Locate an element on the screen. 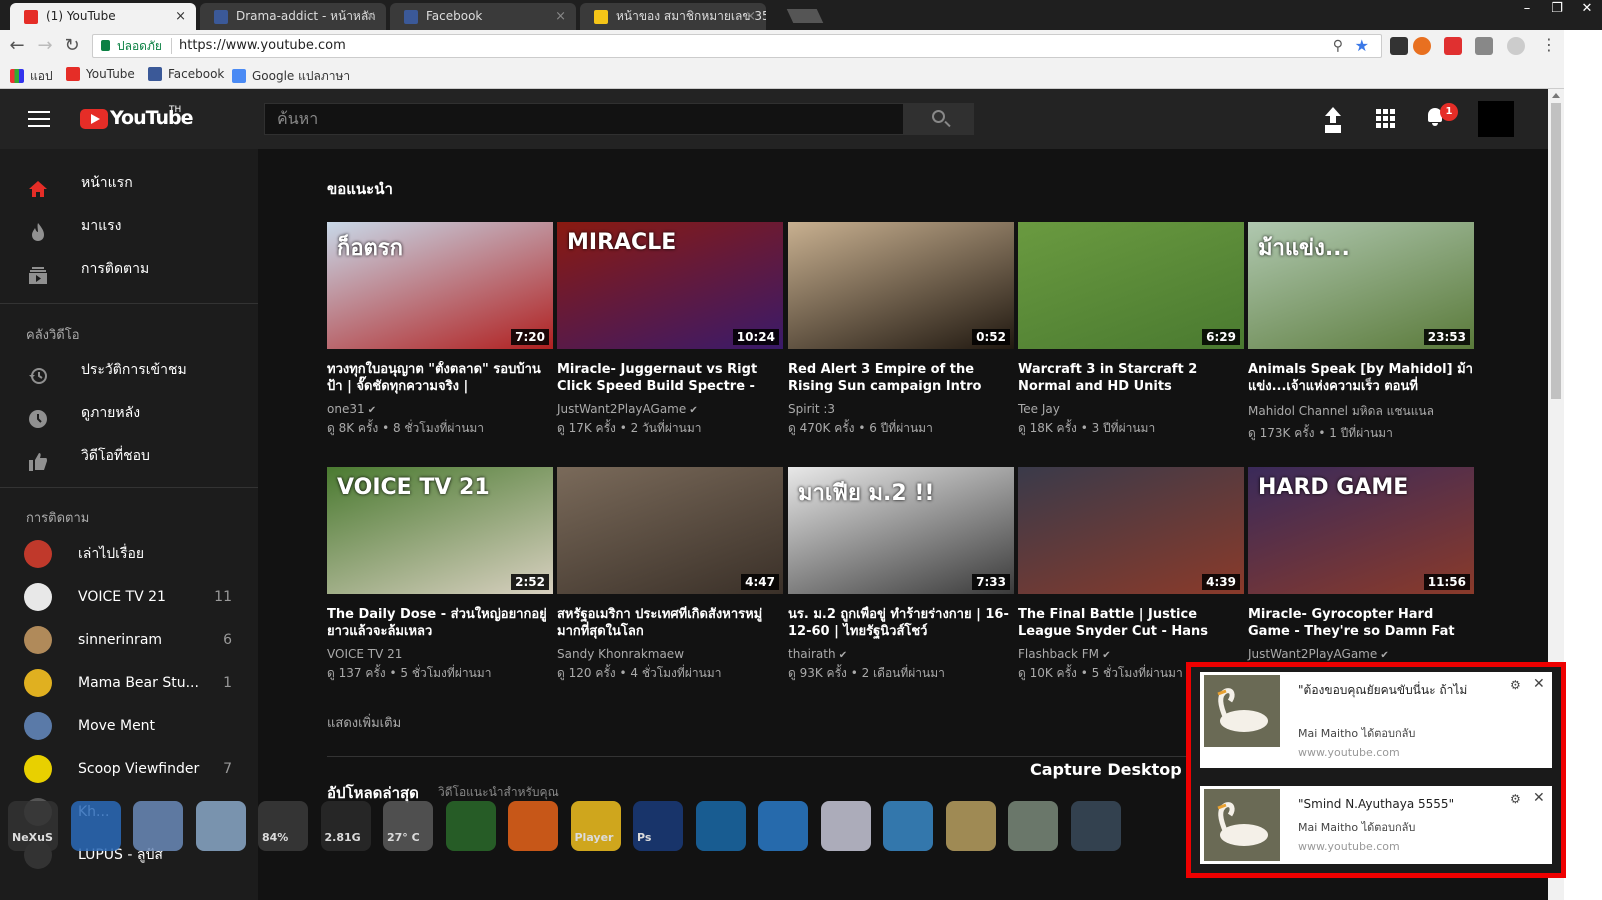 The image size is (1602, 900). scrollbar-thumb is located at coordinates (1556, 251).